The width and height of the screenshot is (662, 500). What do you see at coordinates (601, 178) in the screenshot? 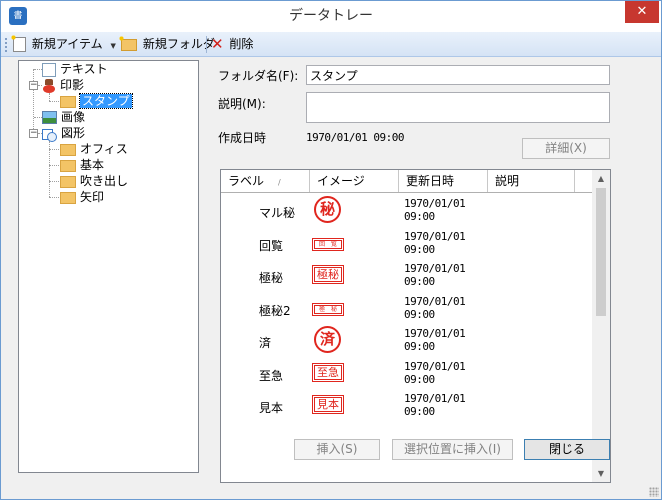
I see `scroll-up-icon: ▲` at bounding box center [601, 178].